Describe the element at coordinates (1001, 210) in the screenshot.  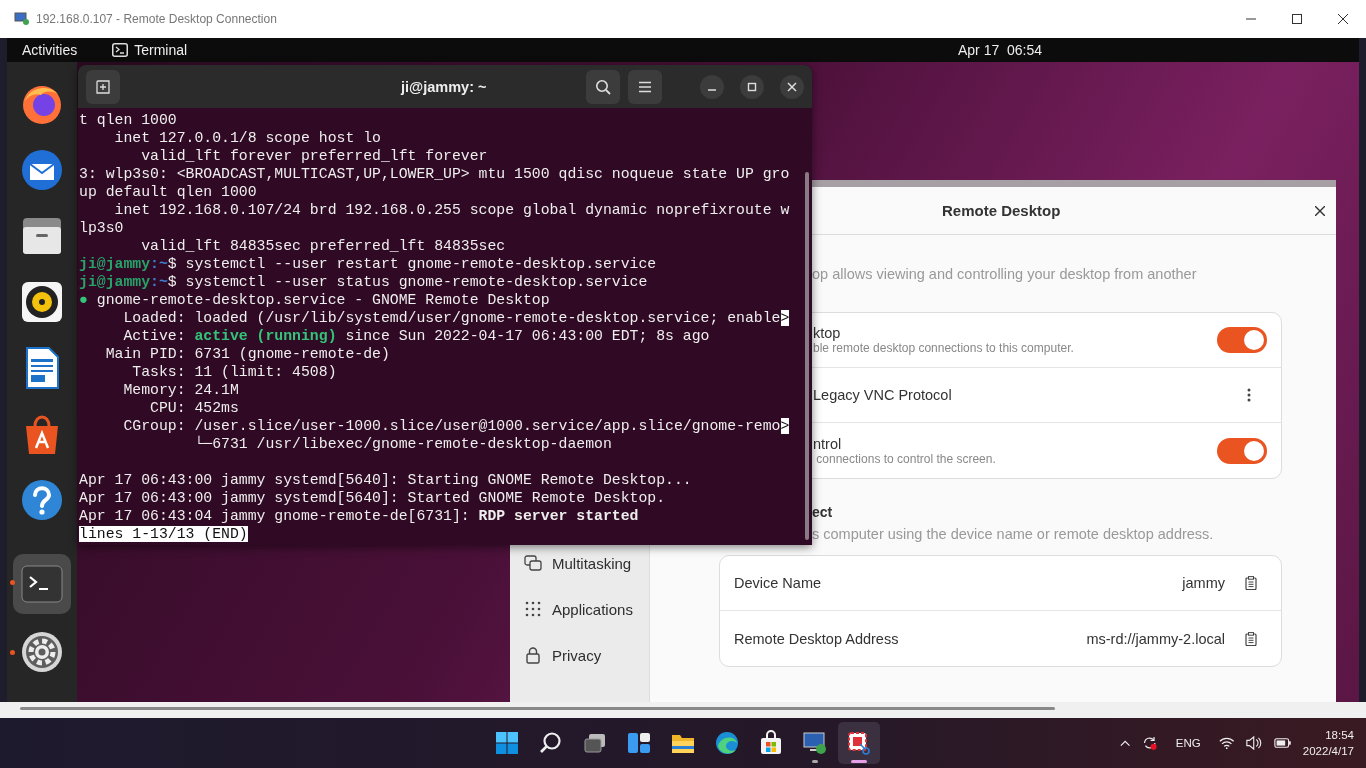
I see `panel-title: Remote Desktop` at that location.